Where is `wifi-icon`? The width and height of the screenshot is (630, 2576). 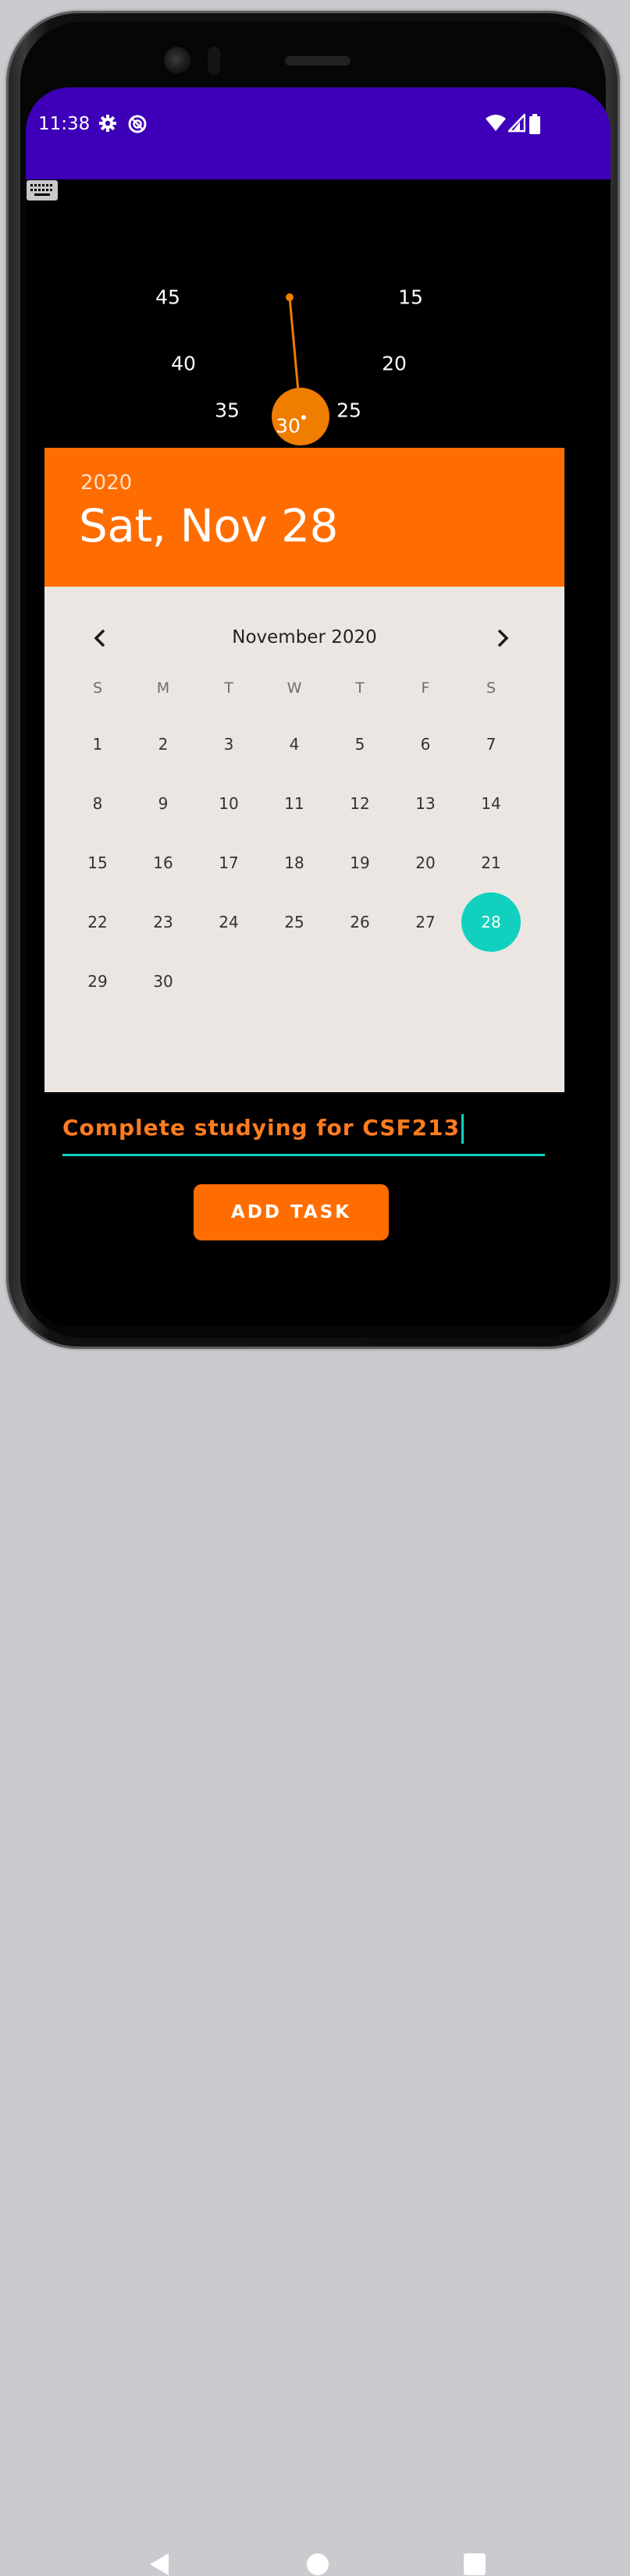 wifi-icon is located at coordinates (496, 123).